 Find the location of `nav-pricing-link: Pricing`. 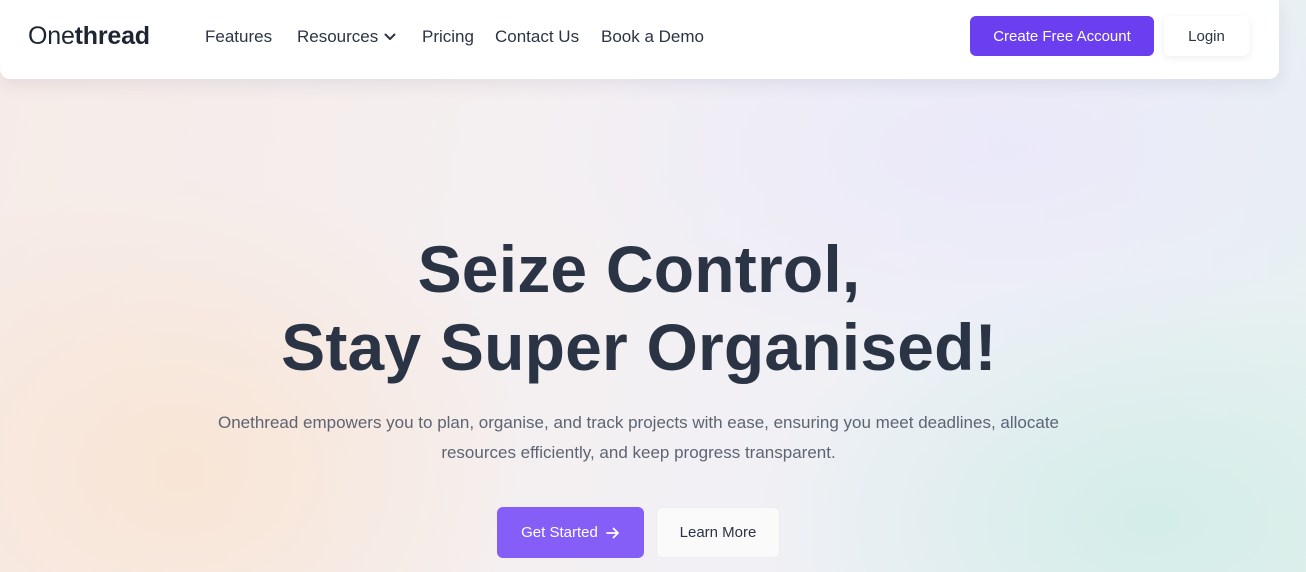

nav-pricing-link: Pricing is located at coordinates (448, 37).